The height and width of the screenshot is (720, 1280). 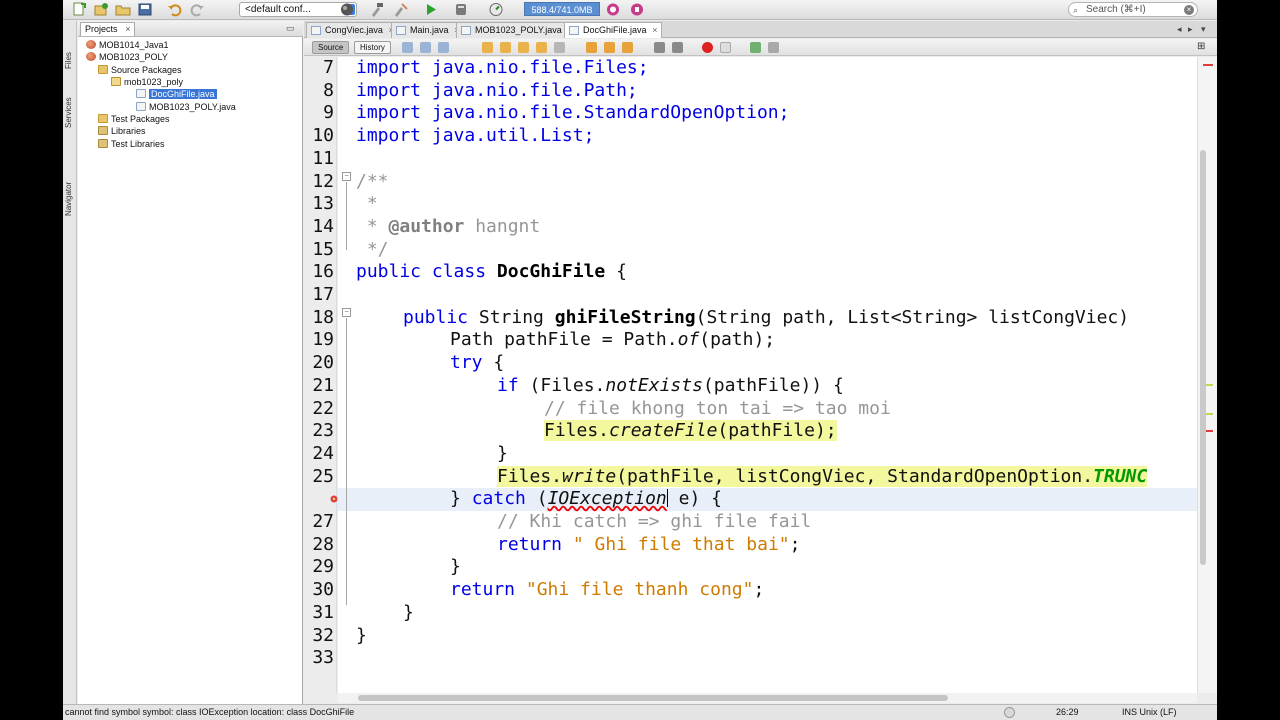 I want to click on shift-left-icon, so click(x=659, y=47).